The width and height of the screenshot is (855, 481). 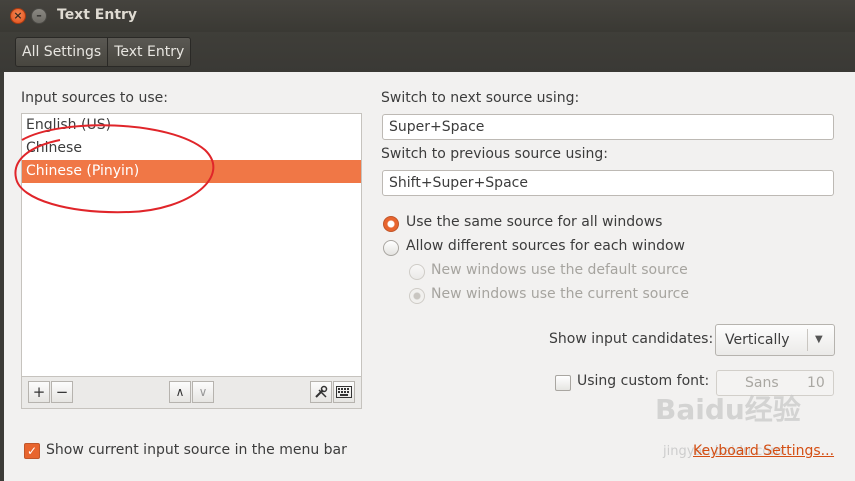 What do you see at coordinates (819, 339) in the screenshot?
I see `dropdown-arrow-icon: ▼` at bounding box center [819, 339].